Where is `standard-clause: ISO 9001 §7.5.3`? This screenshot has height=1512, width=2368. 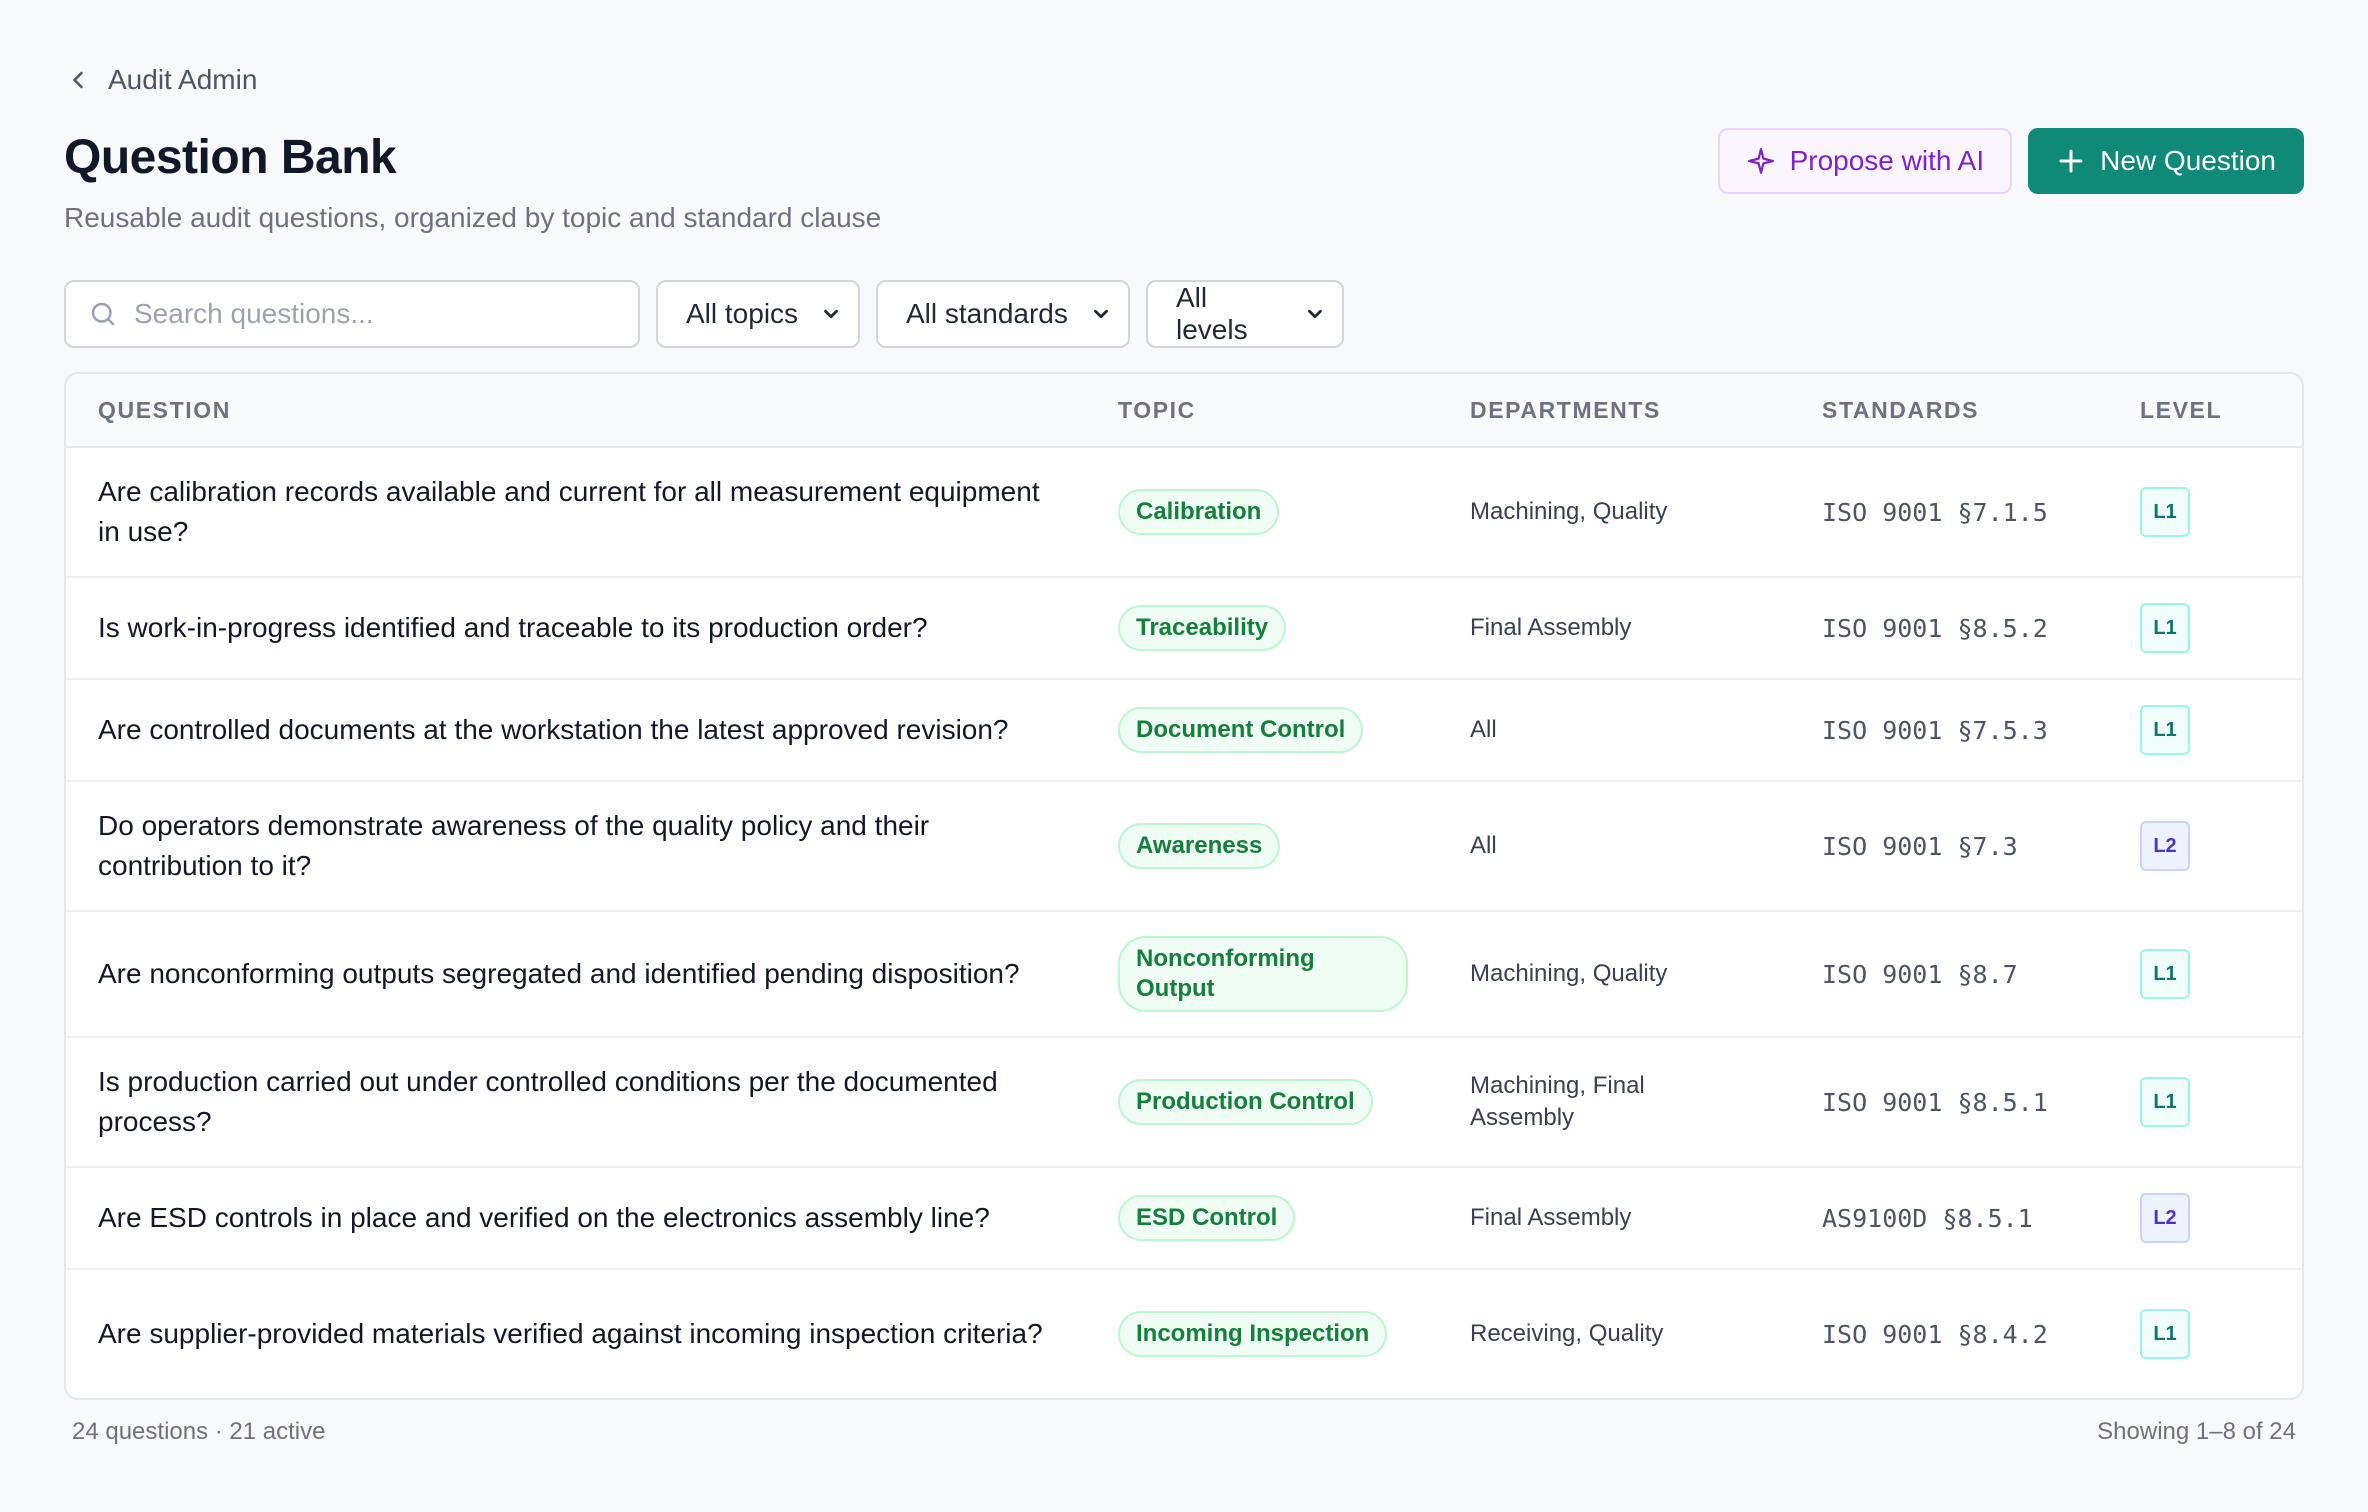
standard-clause: ISO 9001 §7.5.3 is located at coordinates (1935, 730).